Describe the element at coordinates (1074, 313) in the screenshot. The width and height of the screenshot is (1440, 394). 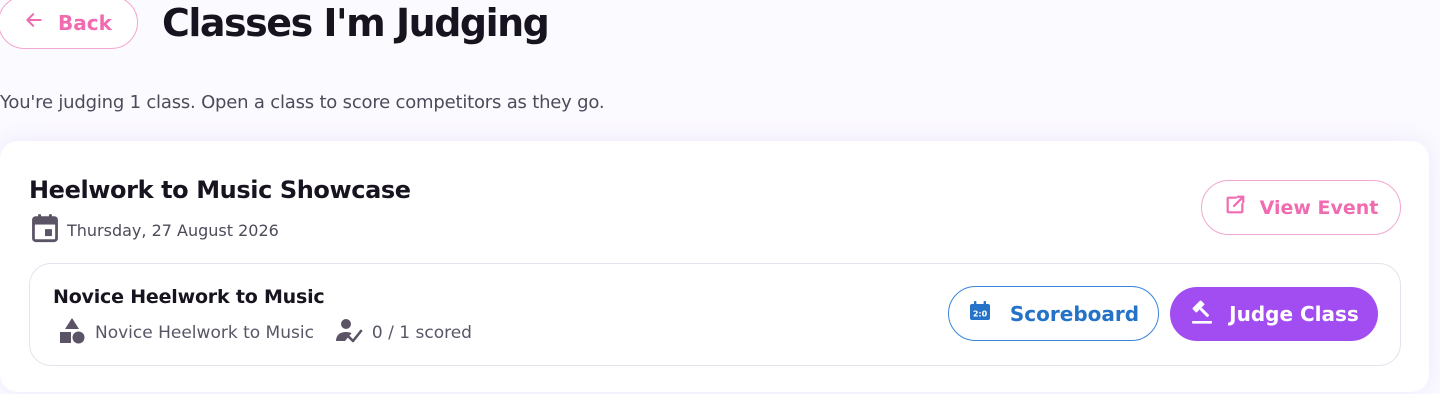
I see `scoreboard-label: Scoreboard` at that location.